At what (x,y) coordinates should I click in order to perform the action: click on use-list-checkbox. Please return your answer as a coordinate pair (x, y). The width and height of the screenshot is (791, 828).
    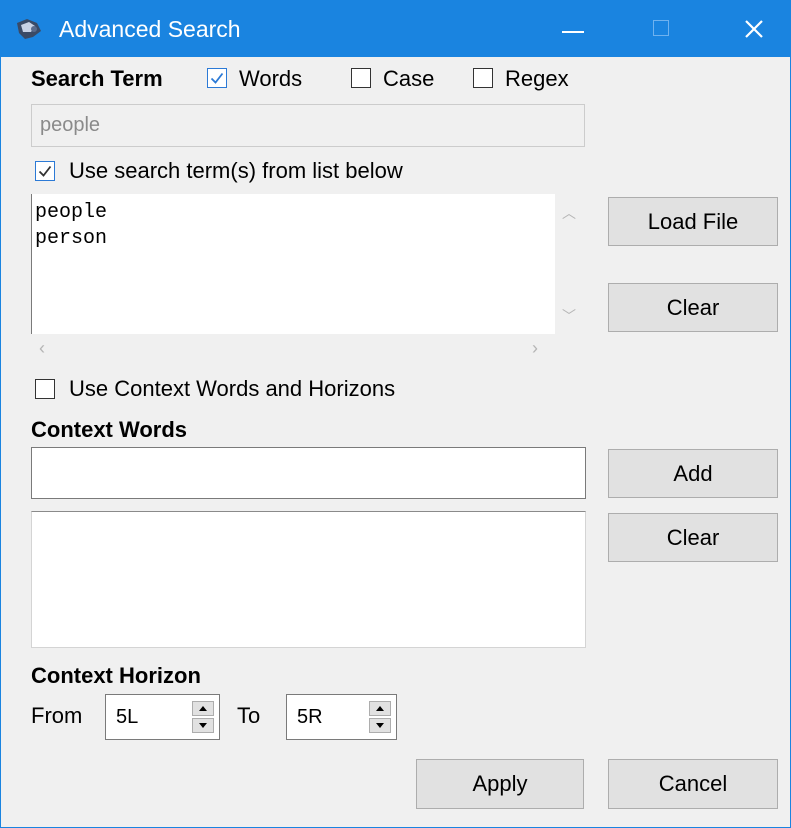
    Looking at the image, I should click on (45, 171).